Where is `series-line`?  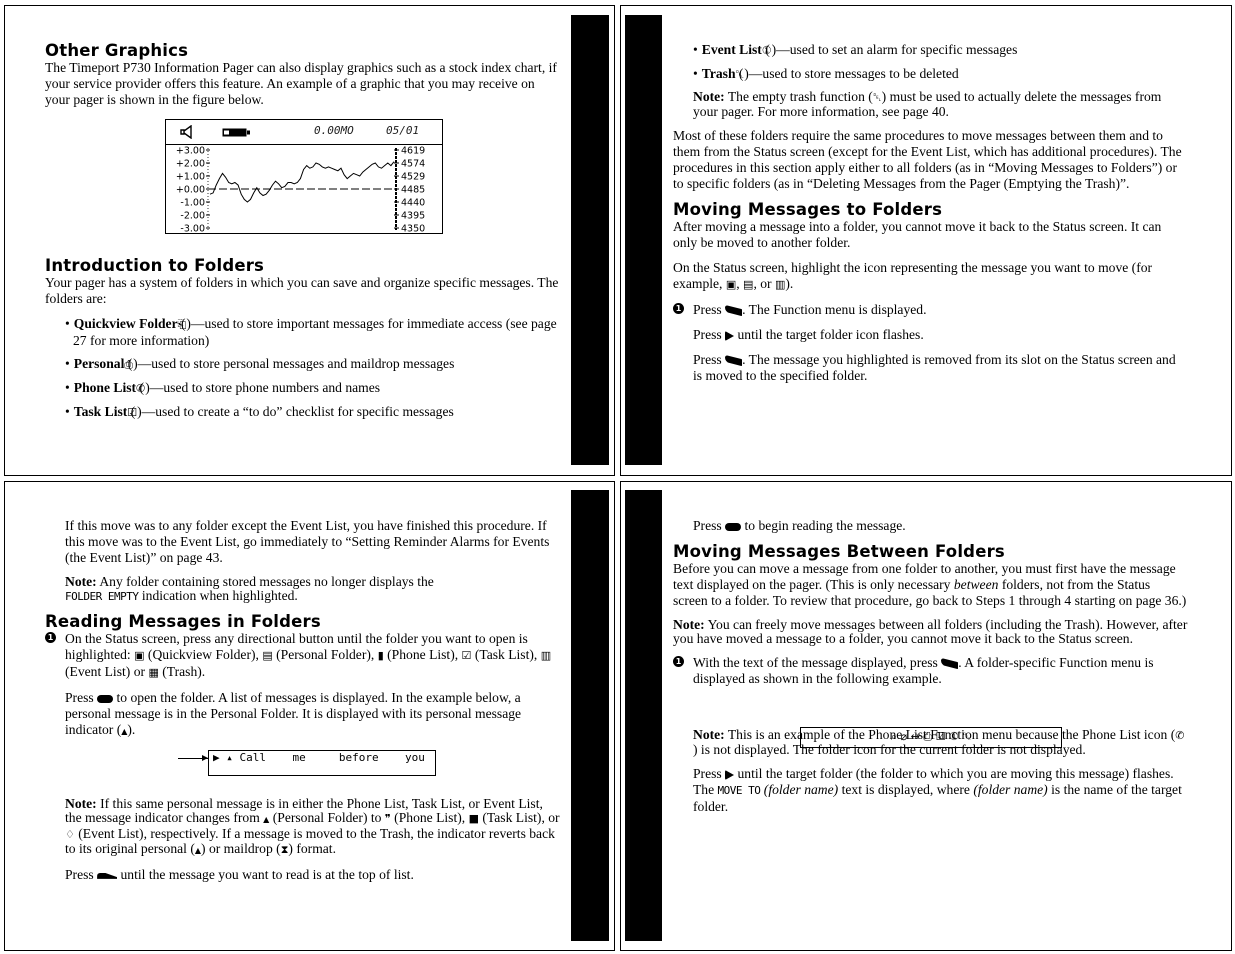 series-line is located at coordinates (302, 182).